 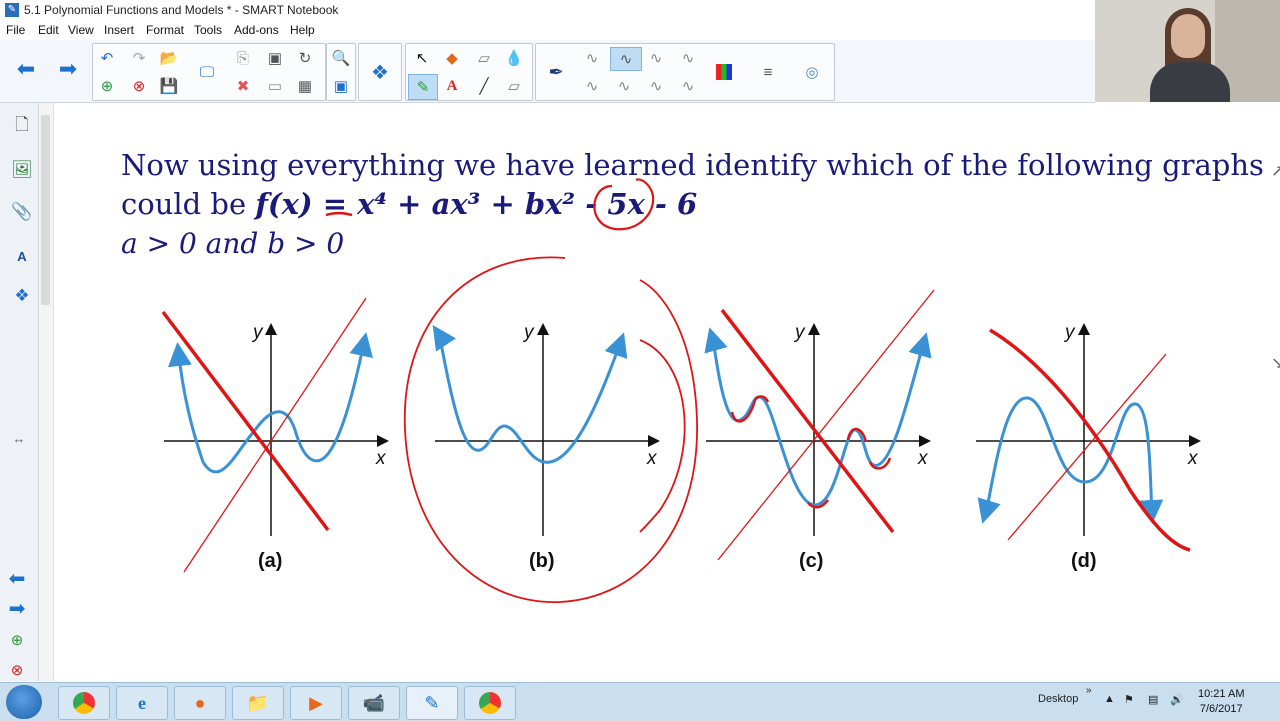 I want to click on graph-c-curve, so click(x=821, y=419).